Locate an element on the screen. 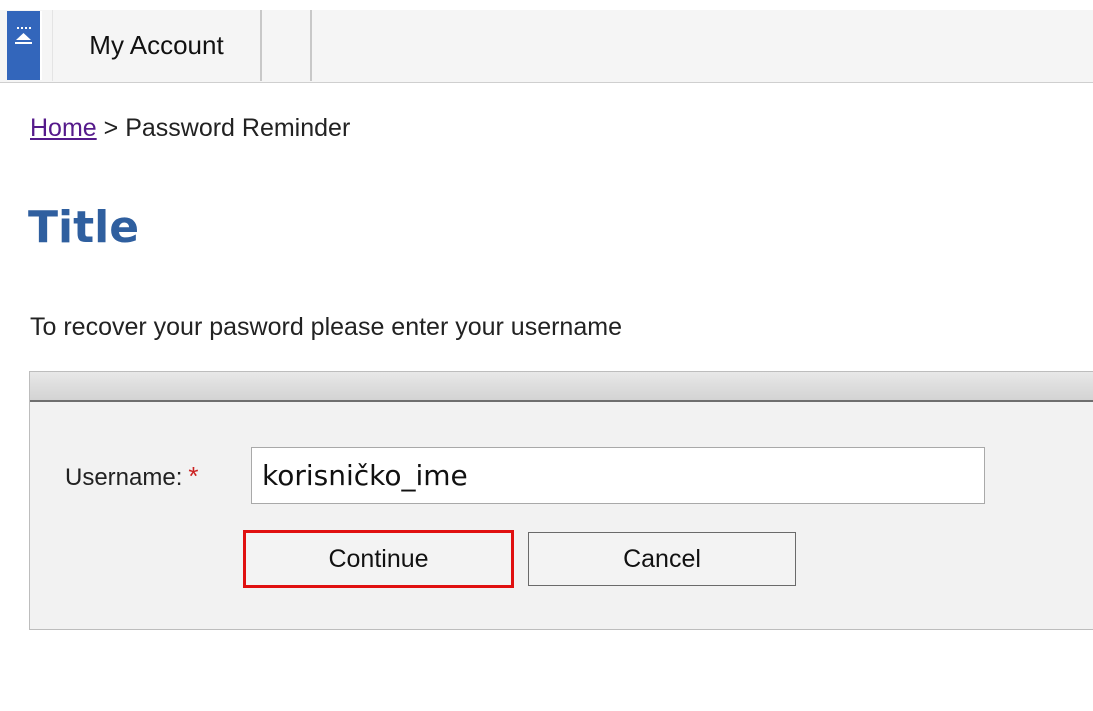 The height and width of the screenshot is (711, 1093). username-label: Username: * is located at coordinates (132, 476).